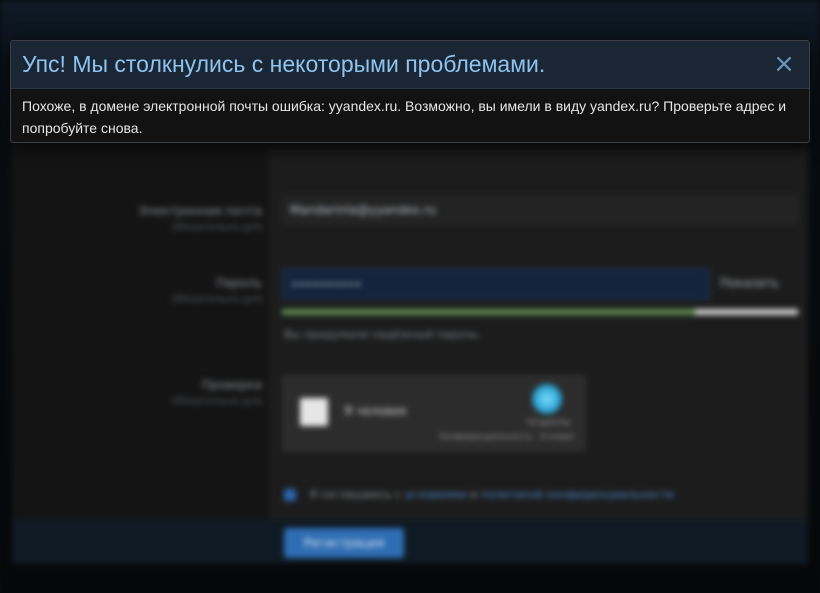 The width and height of the screenshot is (820, 593). What do you see at coordinates (216, 401) in the screenshot?
I see `captcha-required-note: Обязательно для` at bounding box center [216, 401].